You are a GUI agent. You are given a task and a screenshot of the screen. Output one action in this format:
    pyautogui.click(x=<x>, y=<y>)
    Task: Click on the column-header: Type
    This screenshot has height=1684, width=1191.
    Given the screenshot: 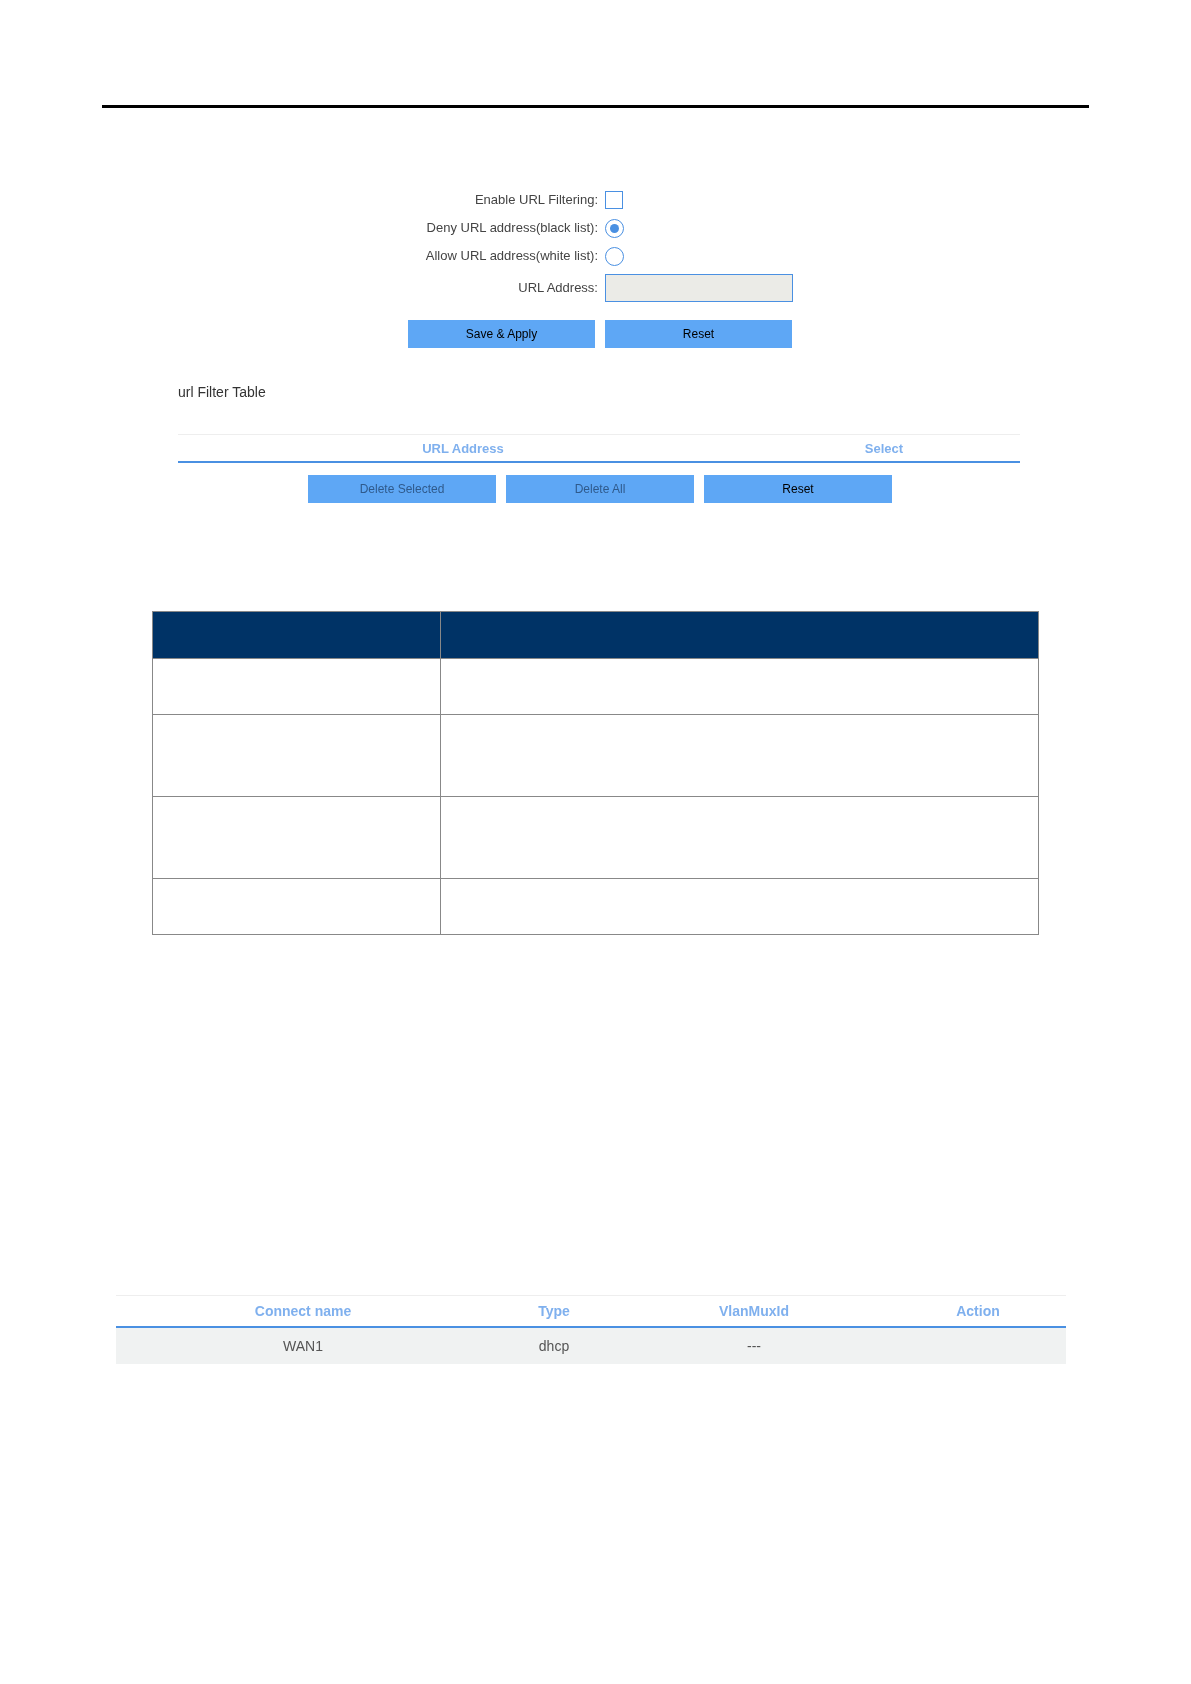 What is the action you would take?
    pyautogui.click(x=554, y=1311)
    